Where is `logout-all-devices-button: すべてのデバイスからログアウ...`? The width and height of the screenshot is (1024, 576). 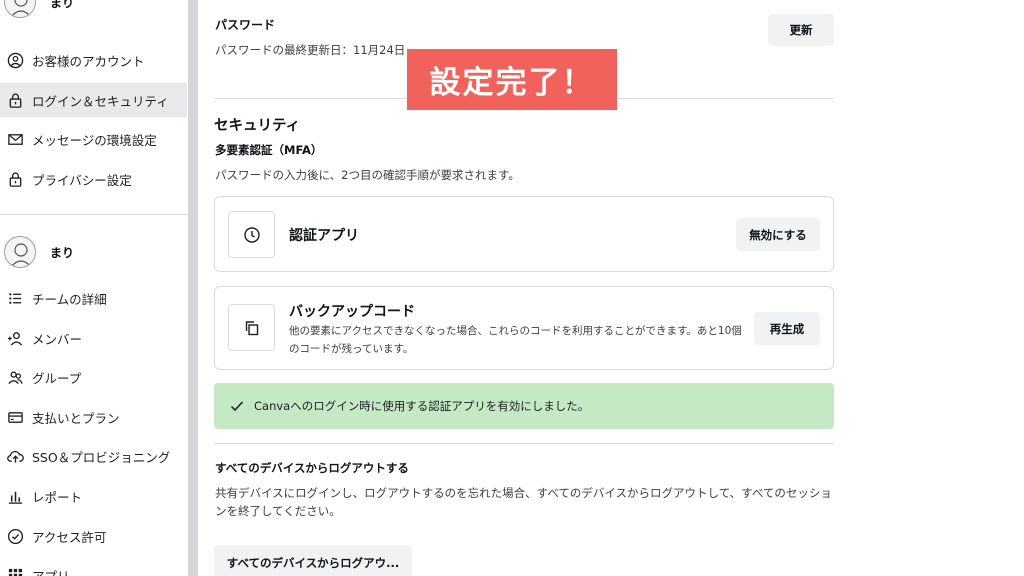
logout-all-devices-button: すべてのデバイスからログアウ... is located at coordinates (313, 560).